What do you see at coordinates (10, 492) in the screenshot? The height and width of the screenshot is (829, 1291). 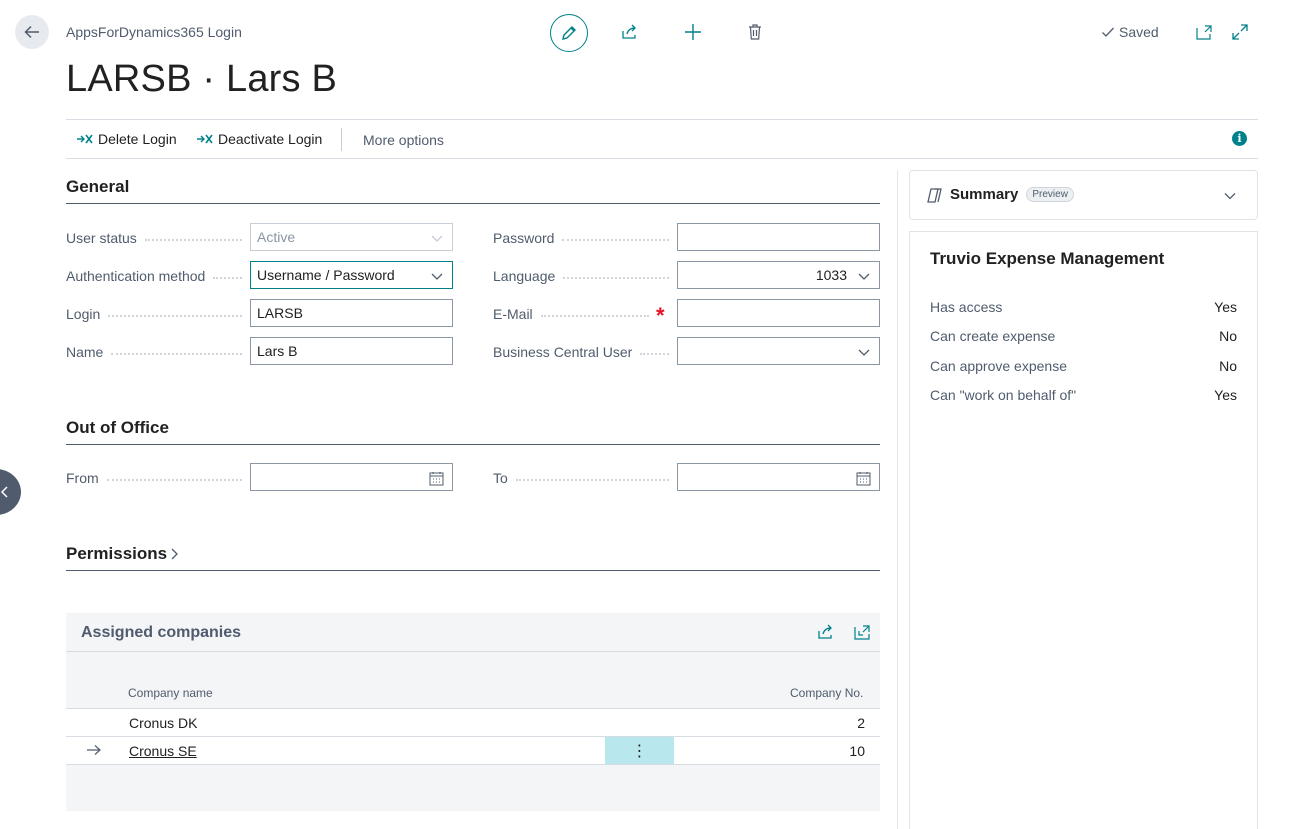 I see `side-panel-toggle` at bounding box center [10, 492].